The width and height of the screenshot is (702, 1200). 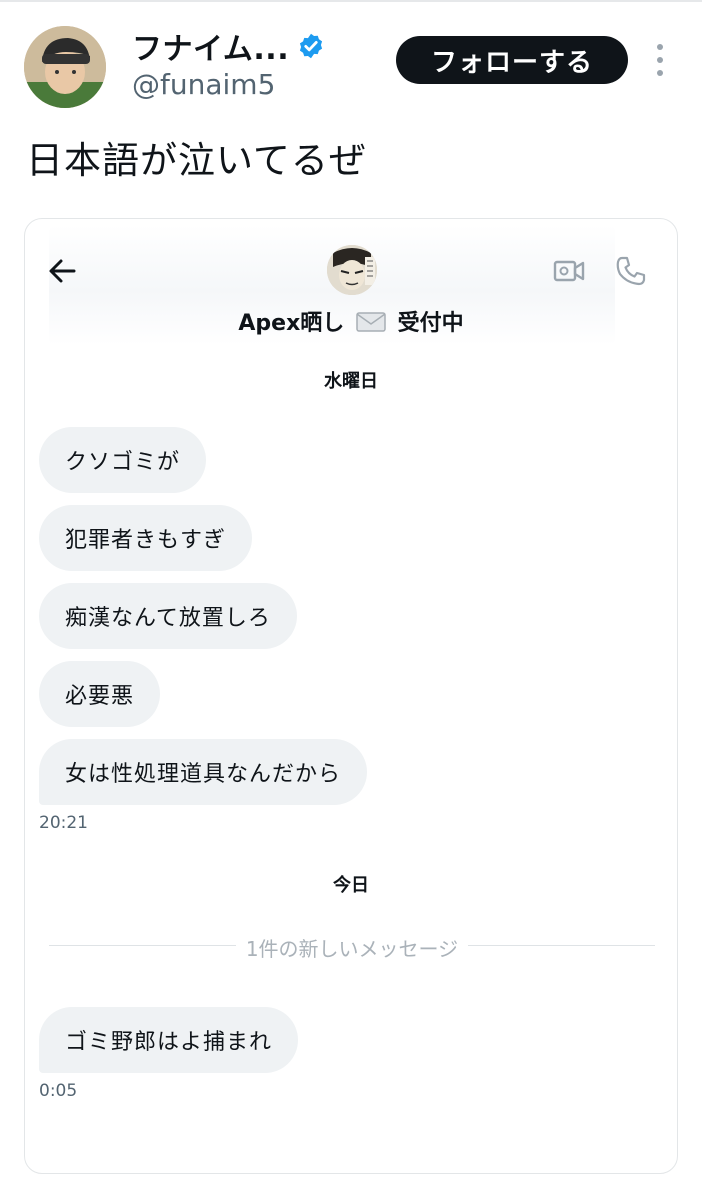 I want to click on dm-conversation-title: Apex晒し 受付中, so click(x=351, y=321).